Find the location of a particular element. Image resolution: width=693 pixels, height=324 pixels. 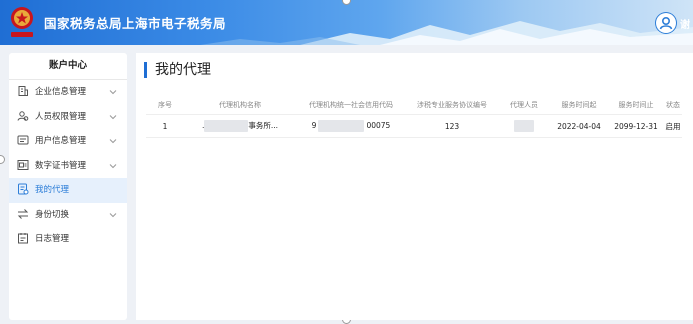

user-avatar-button is located at coordinates (666, 23).